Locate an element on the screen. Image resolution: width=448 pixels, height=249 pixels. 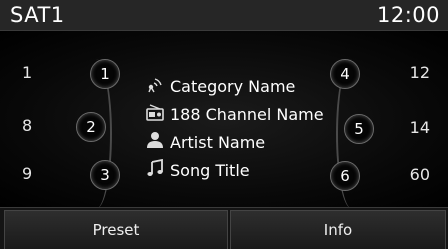
antenna-icon is located at coordinates (155, 85).